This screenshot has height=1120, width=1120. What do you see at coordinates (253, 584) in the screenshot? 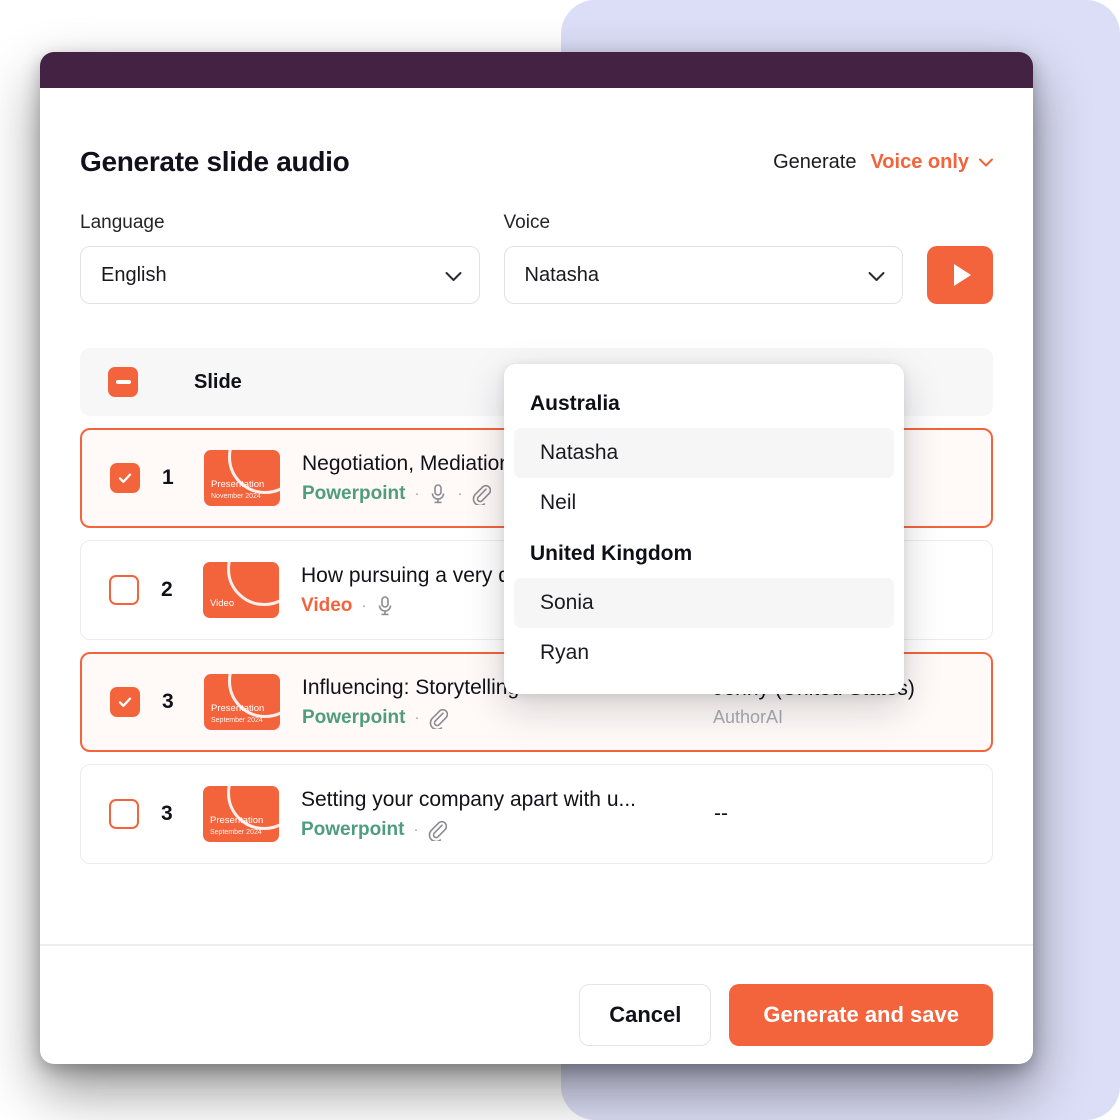
I see `thumbnail-arc-icon` at bounding box center [253, 584].